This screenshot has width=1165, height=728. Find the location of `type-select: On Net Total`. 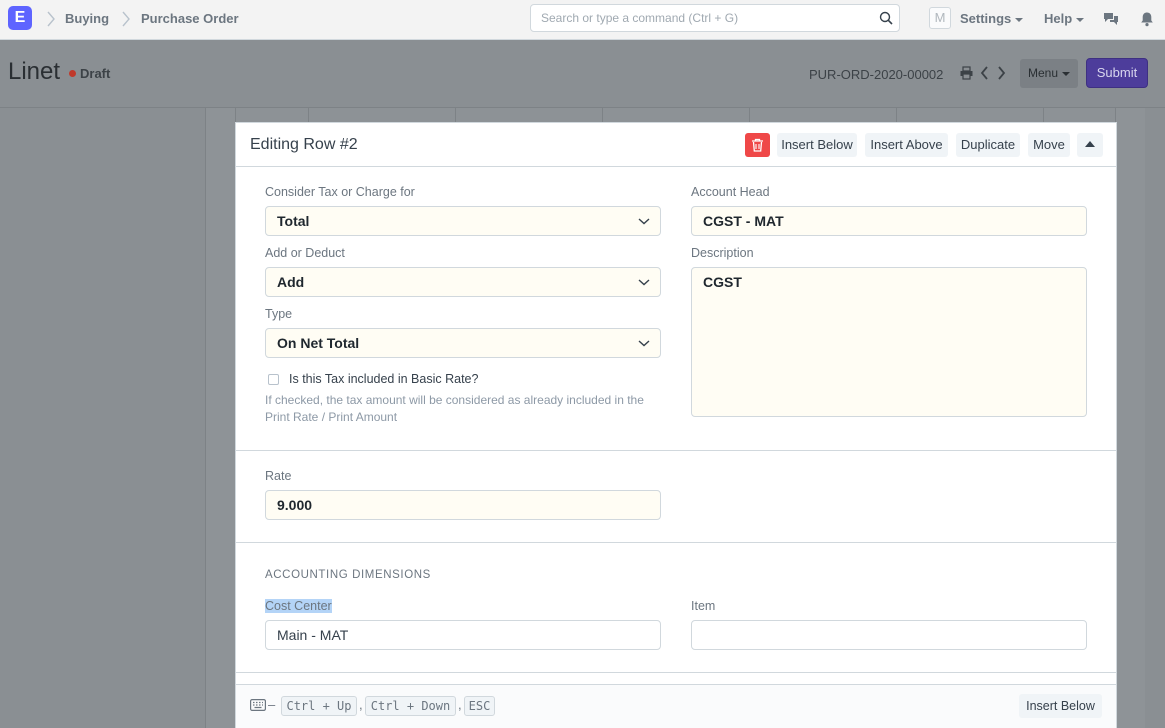

type-select: On Net Total is located at coordinates (463, 343).